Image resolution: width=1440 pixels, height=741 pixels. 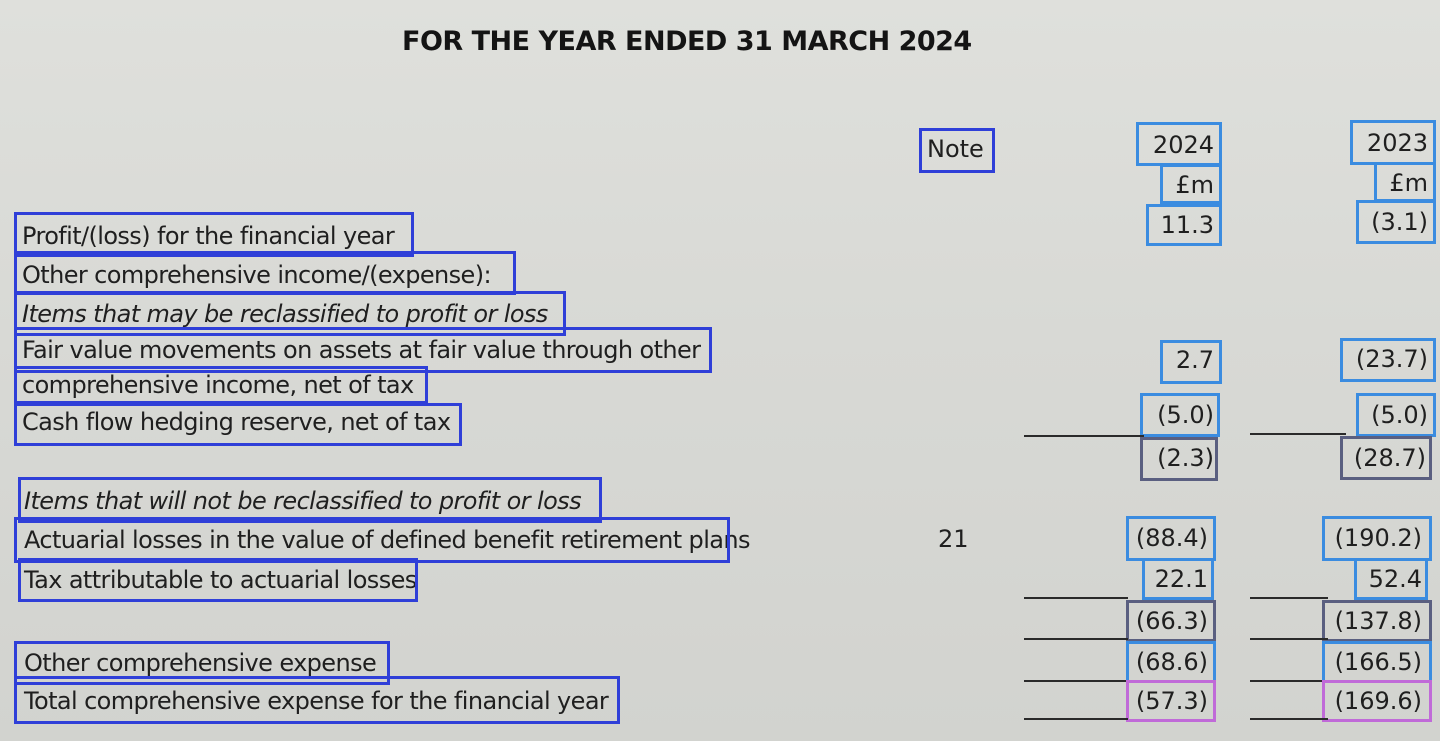 What do you see at coordinates (265, 273) in the screenshot?
I see `oci-label-box` at bounding box center [265, 273].